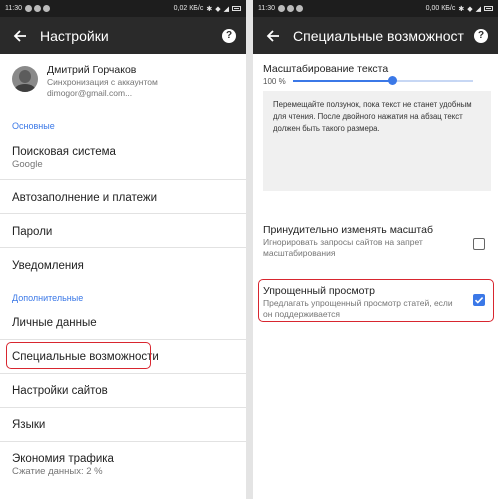 This screenshot has width=498, height=499. I want to click on settings-item-notifications: Уведомления, so click(123, 265).